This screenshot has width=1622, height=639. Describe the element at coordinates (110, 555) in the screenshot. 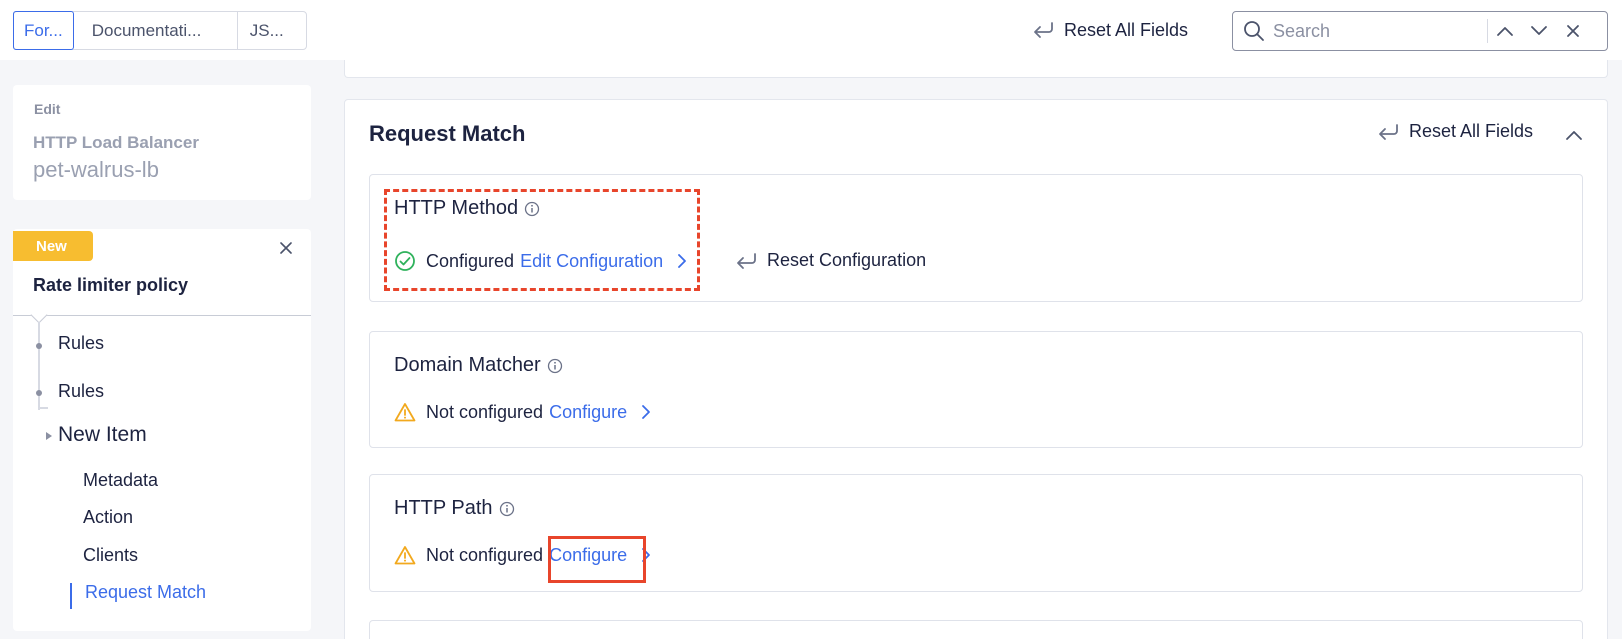

I see `nav-item-clients: Clients` at that location.